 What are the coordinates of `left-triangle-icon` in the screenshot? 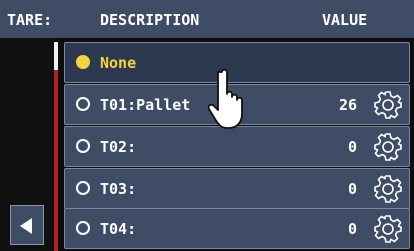 It's located at (26, 226).